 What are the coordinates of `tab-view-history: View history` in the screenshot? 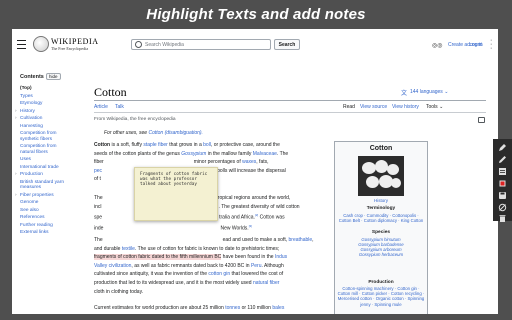 It's located at (405, 107).